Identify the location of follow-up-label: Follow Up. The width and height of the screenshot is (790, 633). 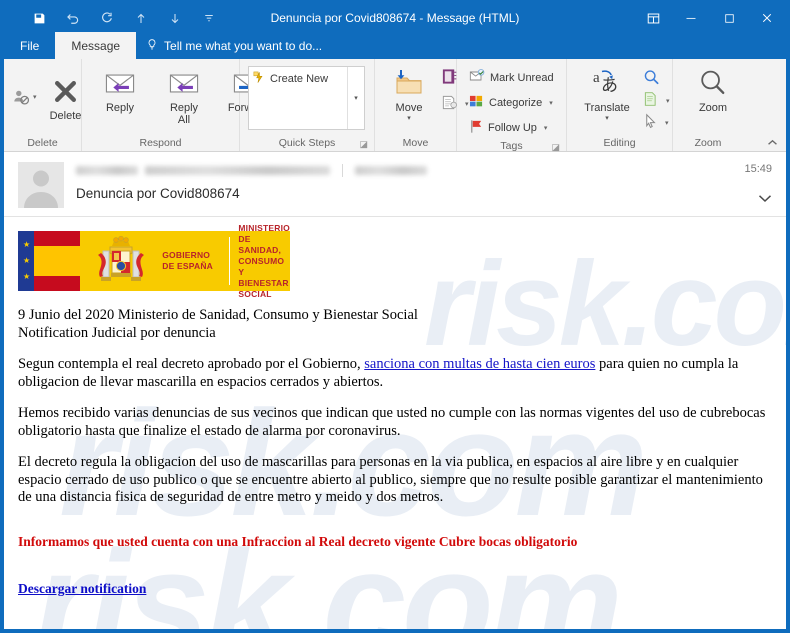
(512, 127).